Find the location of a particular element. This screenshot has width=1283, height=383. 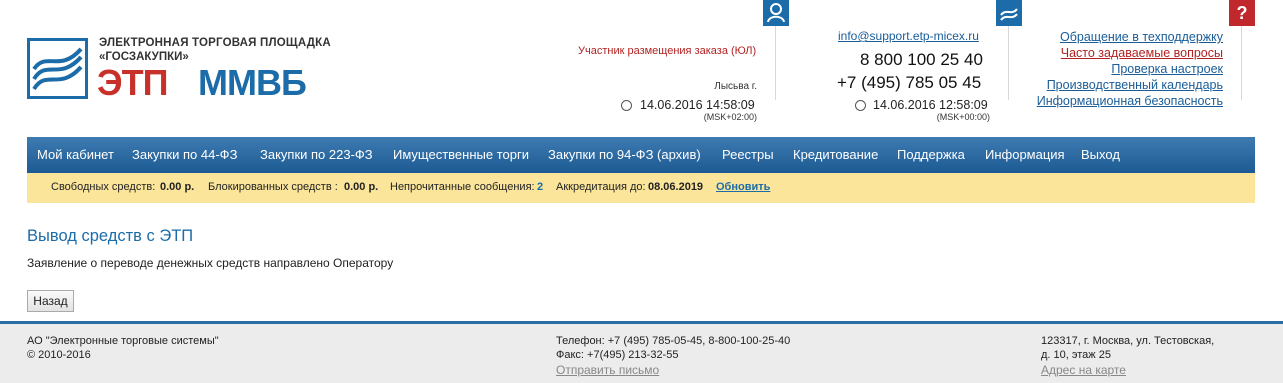

accreditation-label: Аккредитация до: is located at coordinates (601, 187).